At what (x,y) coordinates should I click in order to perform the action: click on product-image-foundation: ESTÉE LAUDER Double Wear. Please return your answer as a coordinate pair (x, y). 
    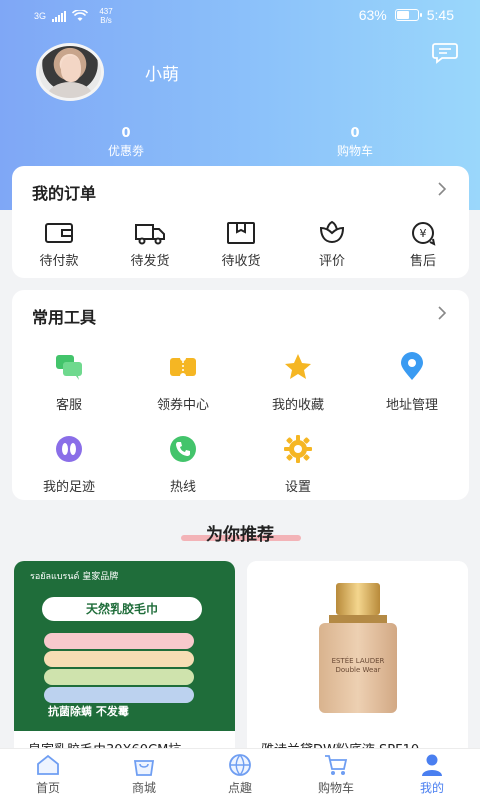
    Looking at the image, I should click on (357, 646).